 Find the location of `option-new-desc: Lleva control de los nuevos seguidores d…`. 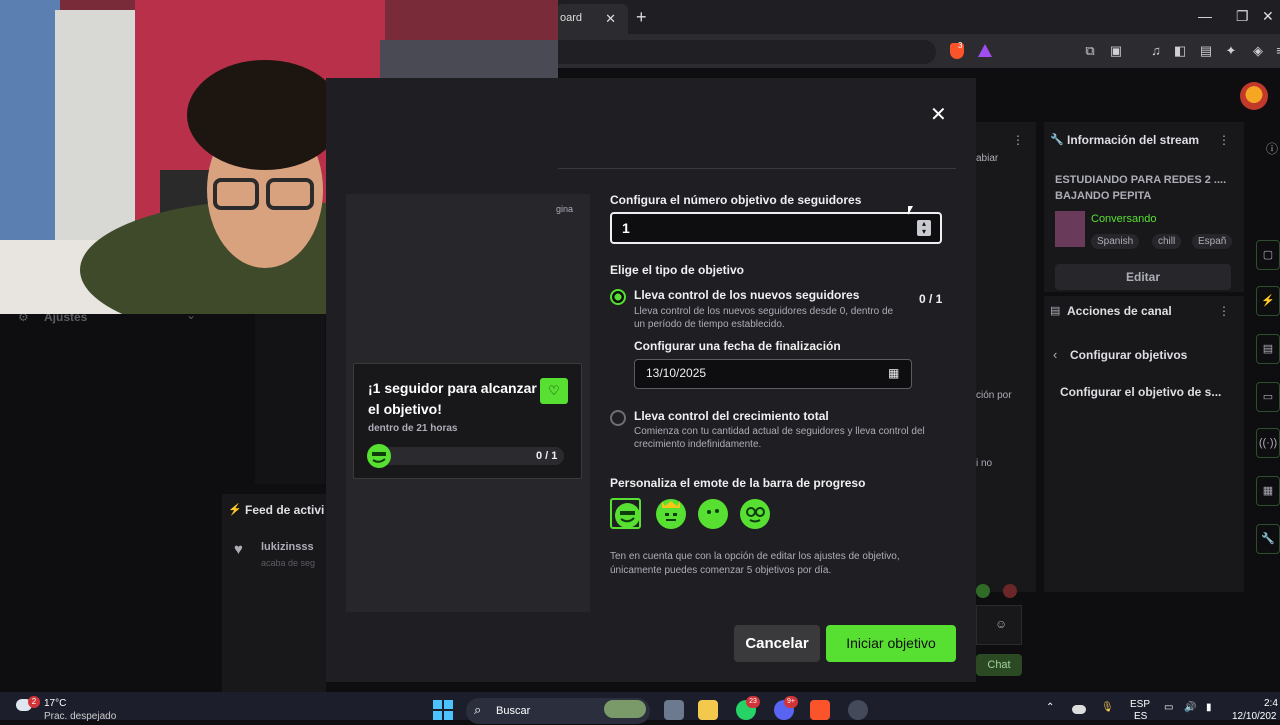

option-new-desc: Lleva control de los nuevos seguidores d… is located at coordinates (764, 318).